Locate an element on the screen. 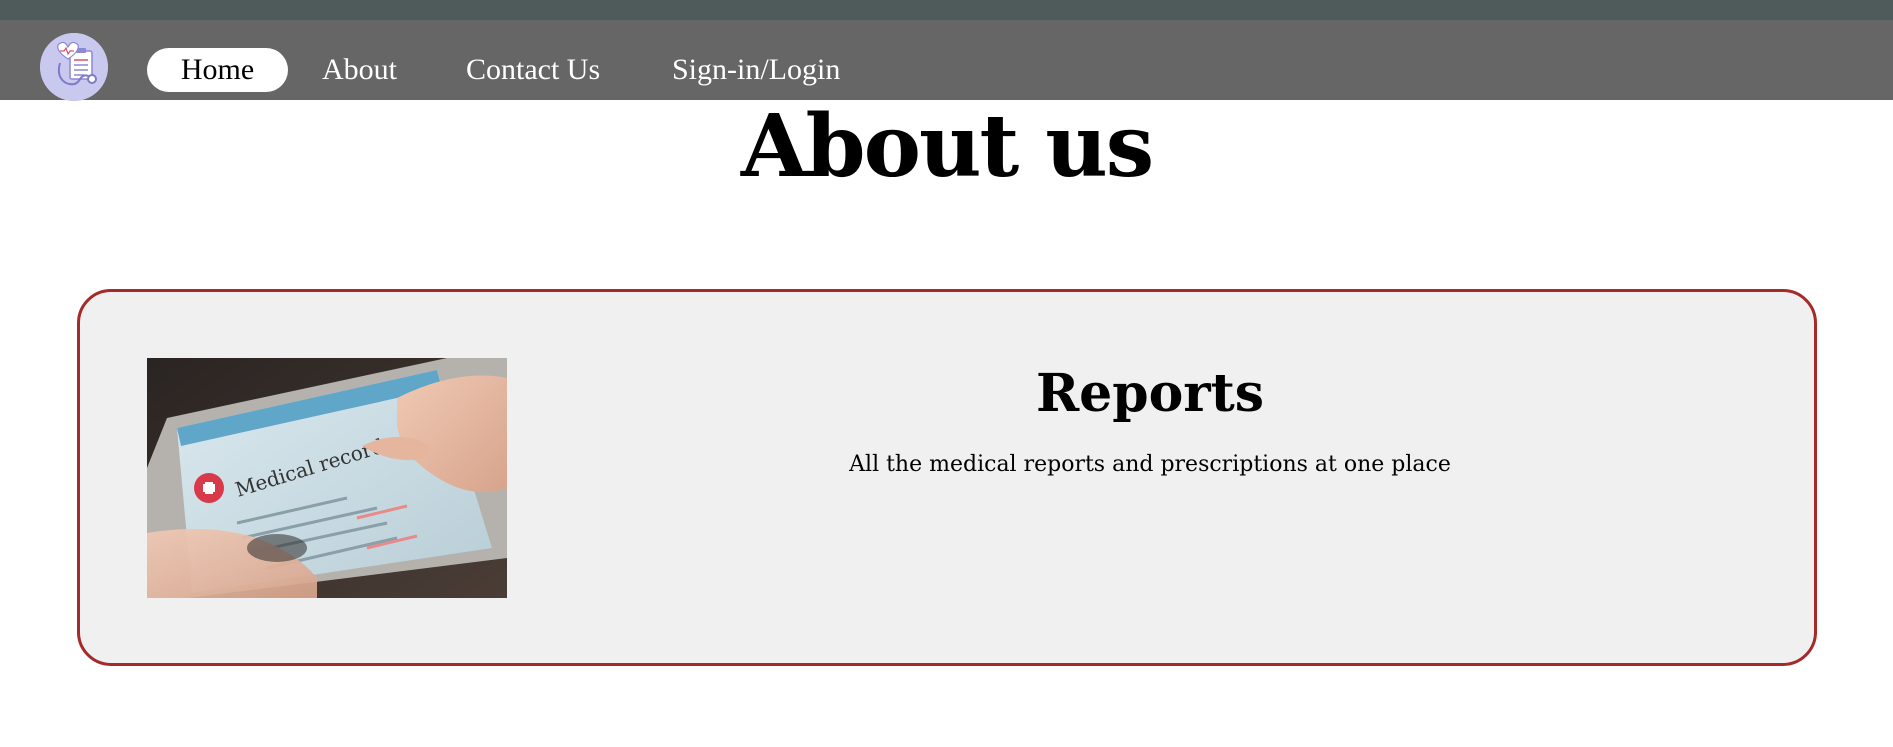 Image resolution: width=1893 pixels, height=747 pixels. logo-icon is located at coordinates (74, 67).